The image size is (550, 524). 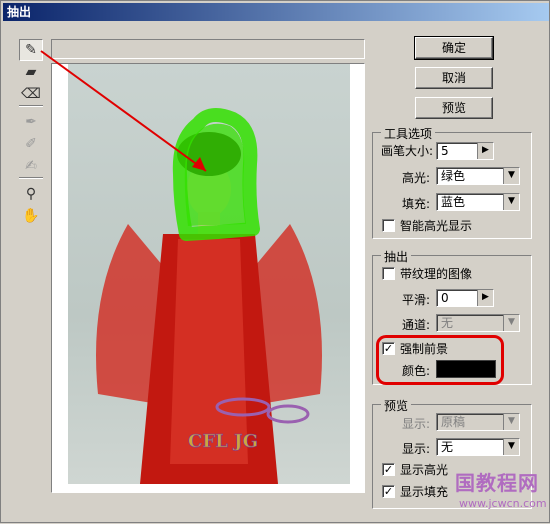 I want to click on show-value-2: 无, so click(x=447, y=447).